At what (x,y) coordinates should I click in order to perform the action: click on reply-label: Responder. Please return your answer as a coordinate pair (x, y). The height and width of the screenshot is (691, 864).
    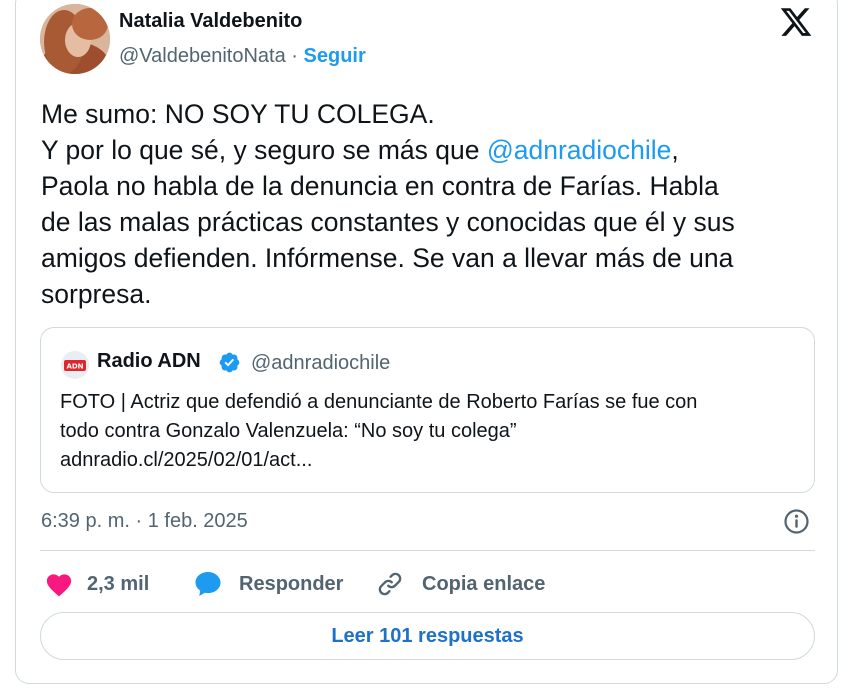
    Looking at the image, I should click on (291, 583).